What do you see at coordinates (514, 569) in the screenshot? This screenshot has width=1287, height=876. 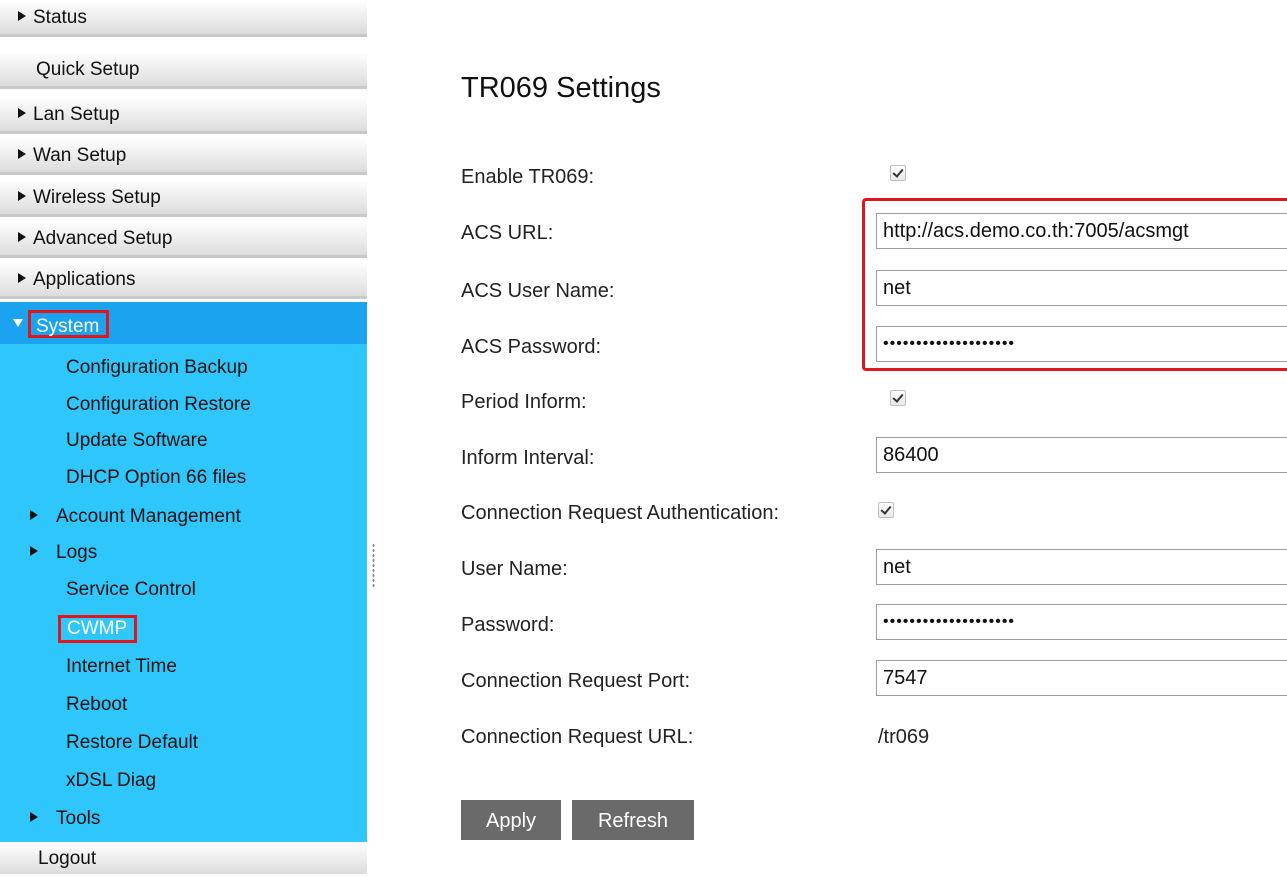 I see `user-name-label: User Name:` at bounding box center [514, 569].